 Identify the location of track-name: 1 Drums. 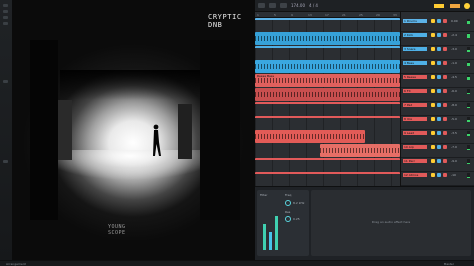
(415, 21).